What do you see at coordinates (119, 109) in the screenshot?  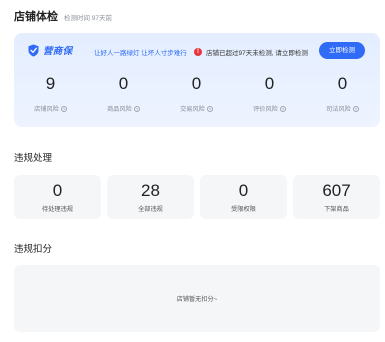 I see `stat-label: 商品风险` at bounding box center [119, 109].